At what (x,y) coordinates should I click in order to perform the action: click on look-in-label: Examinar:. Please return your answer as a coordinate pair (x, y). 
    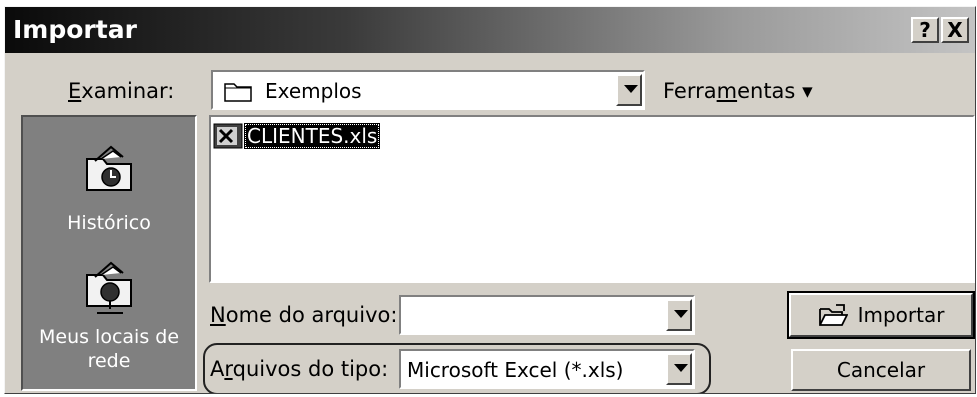
    Looking at the image, I should click on (121, 91).